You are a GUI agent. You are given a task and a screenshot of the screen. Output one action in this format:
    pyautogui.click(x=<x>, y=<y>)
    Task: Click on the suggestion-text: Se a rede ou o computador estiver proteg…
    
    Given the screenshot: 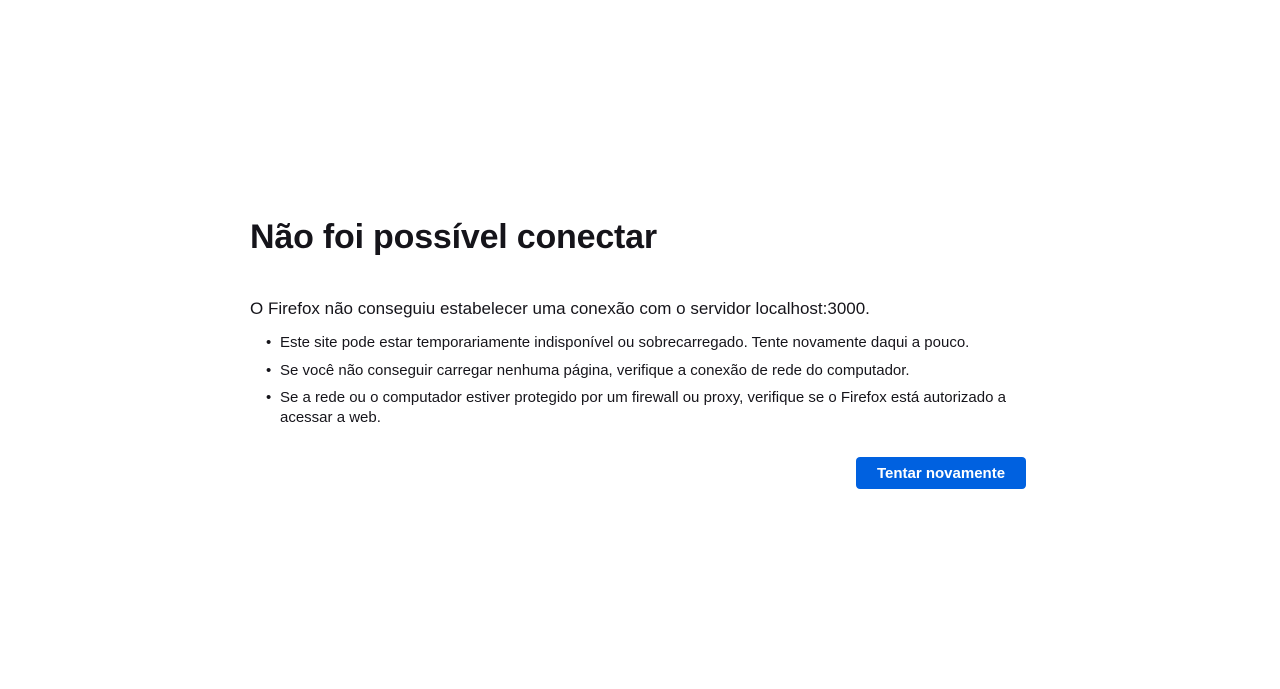 What is the action you would take?
    pyautogui.click(x=643, y=407)
    